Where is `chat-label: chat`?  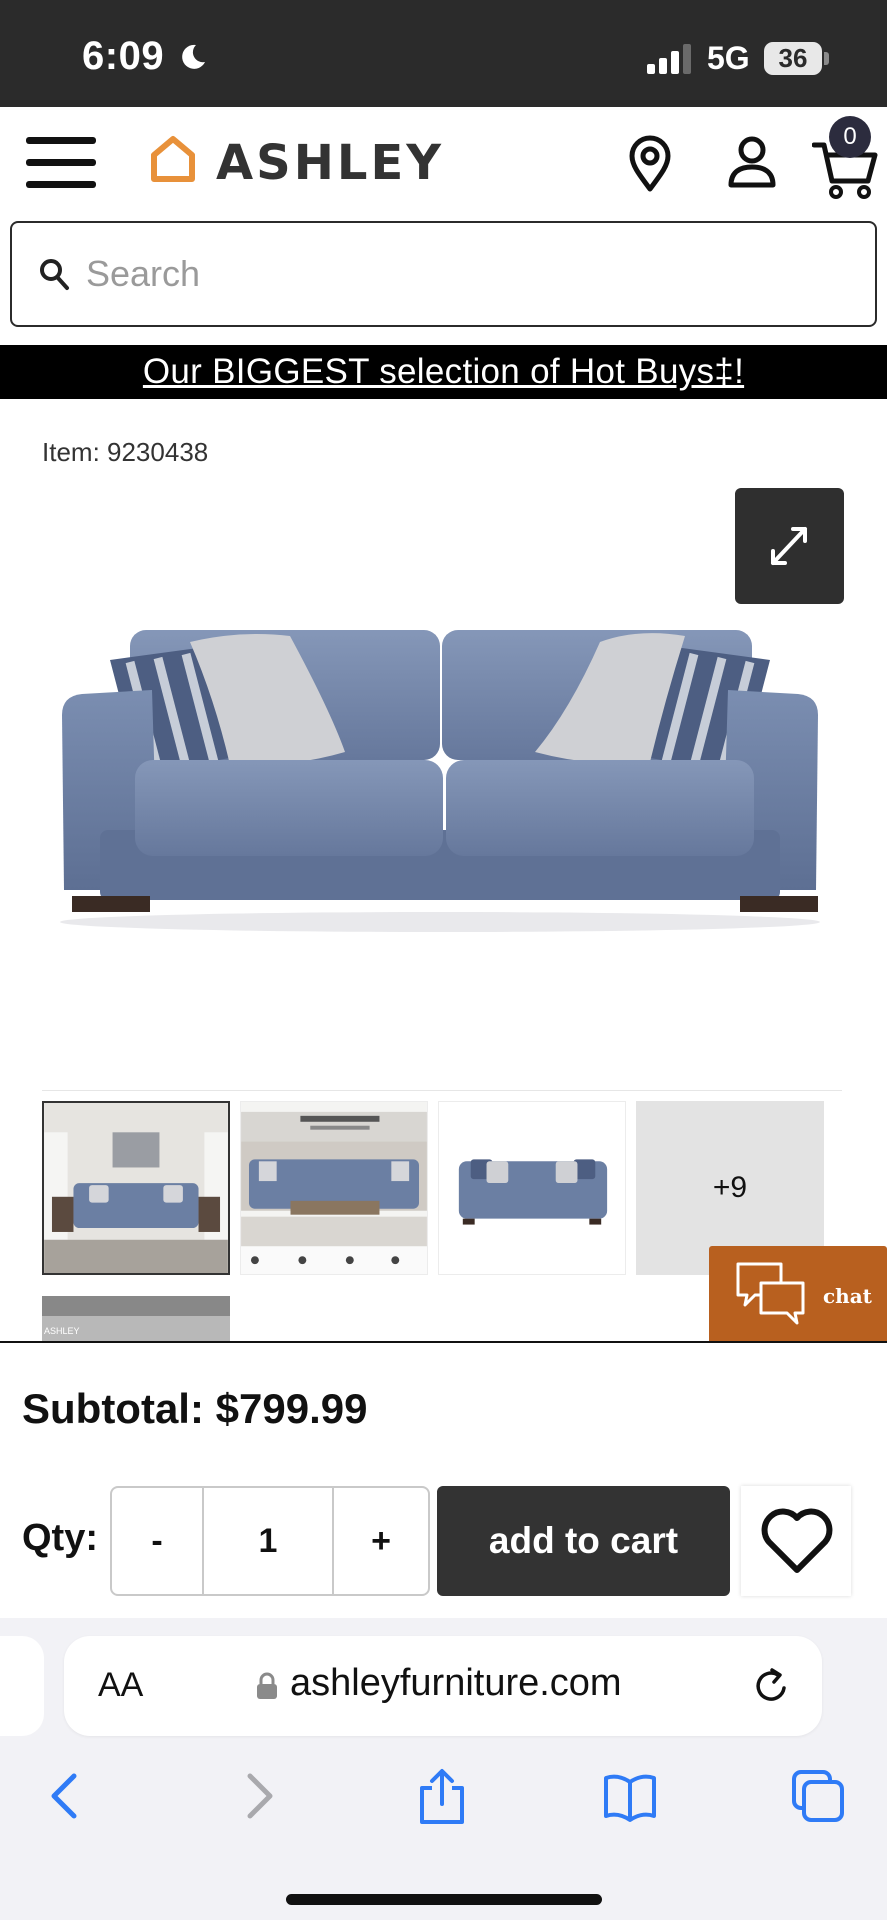
chat-label: chat is located at coordinates (847, 1296).